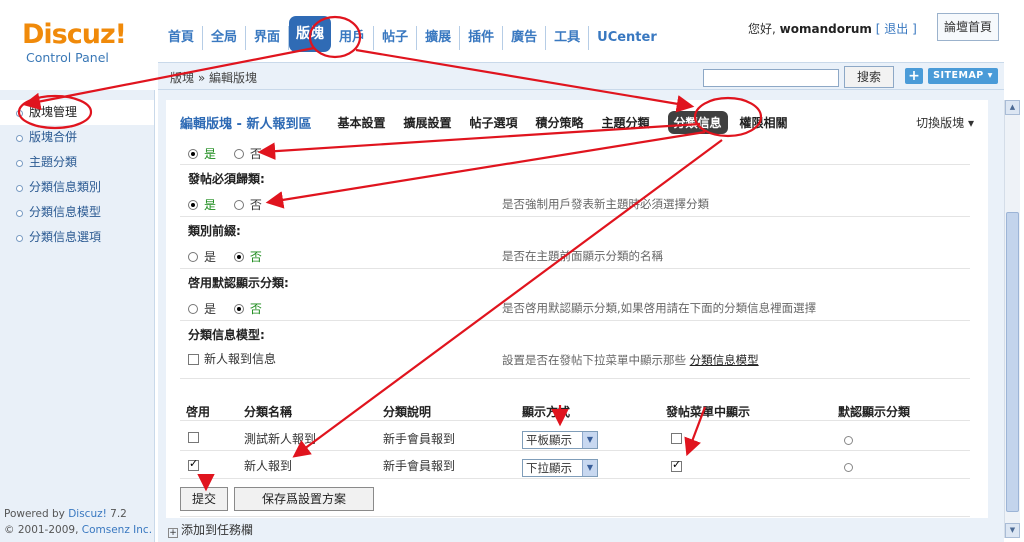 The image size is (1024, 542). Describe the element at coordinates (238, 205) in the screenshot. I see `row1-no-radio` at that location.